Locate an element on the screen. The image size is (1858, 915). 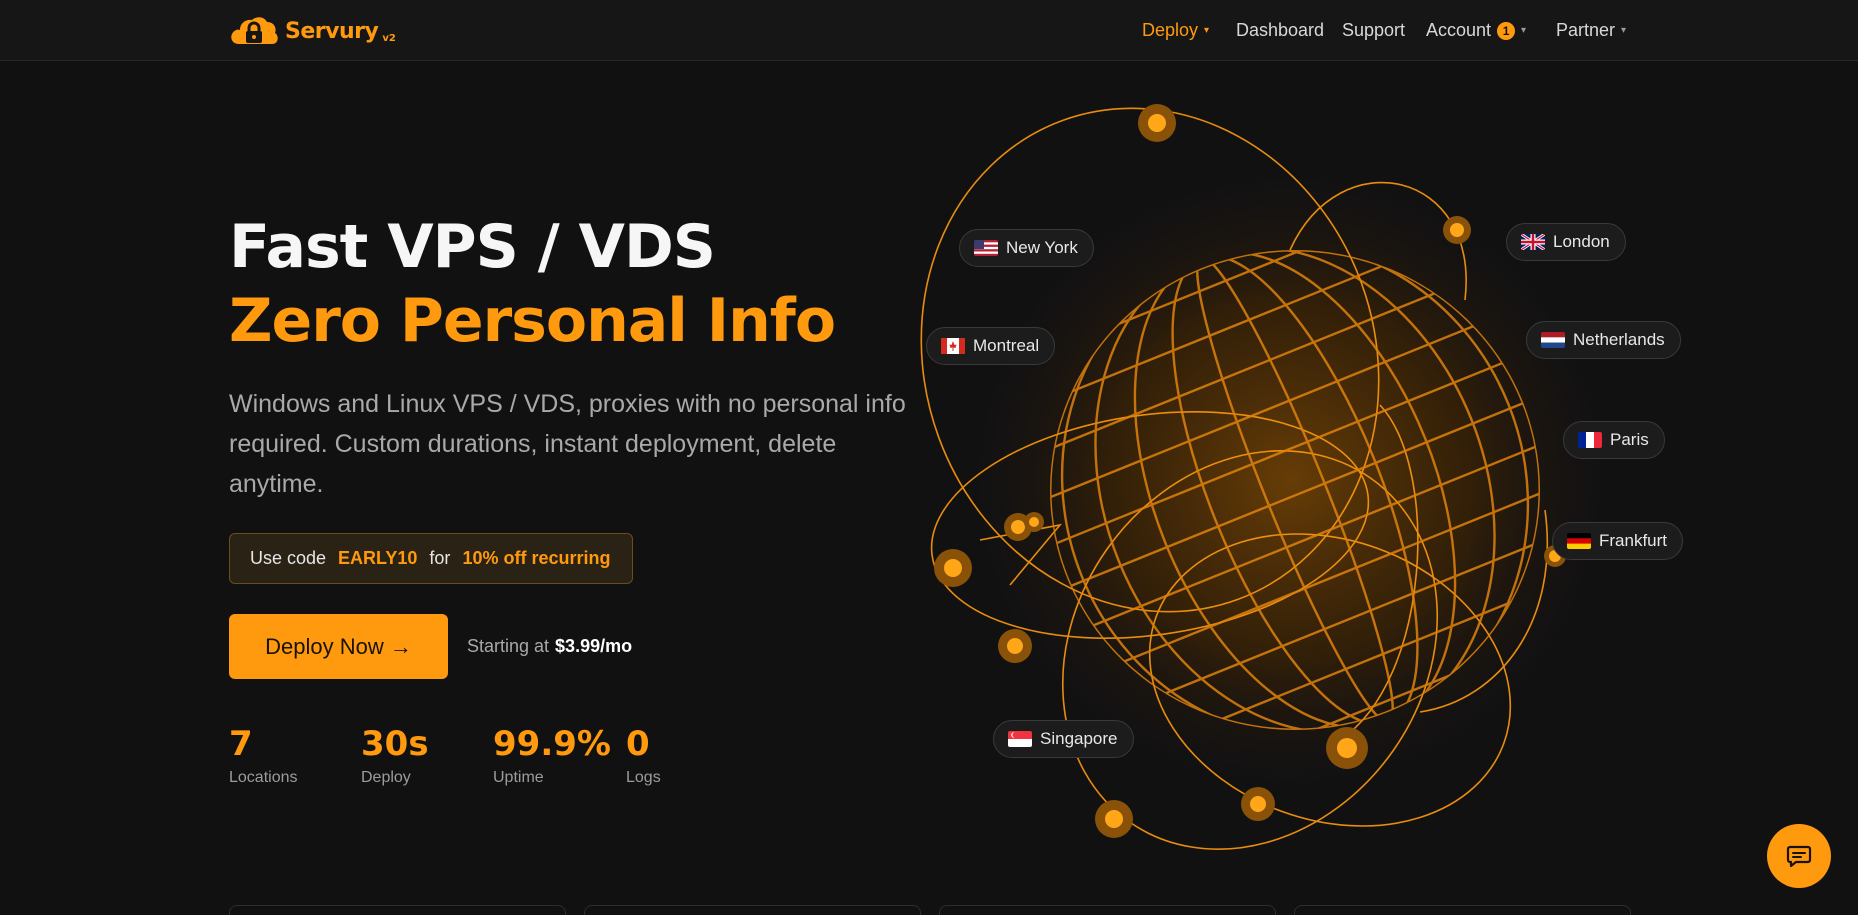
chat-bubble-icon is located at coordinates (1799, 856).